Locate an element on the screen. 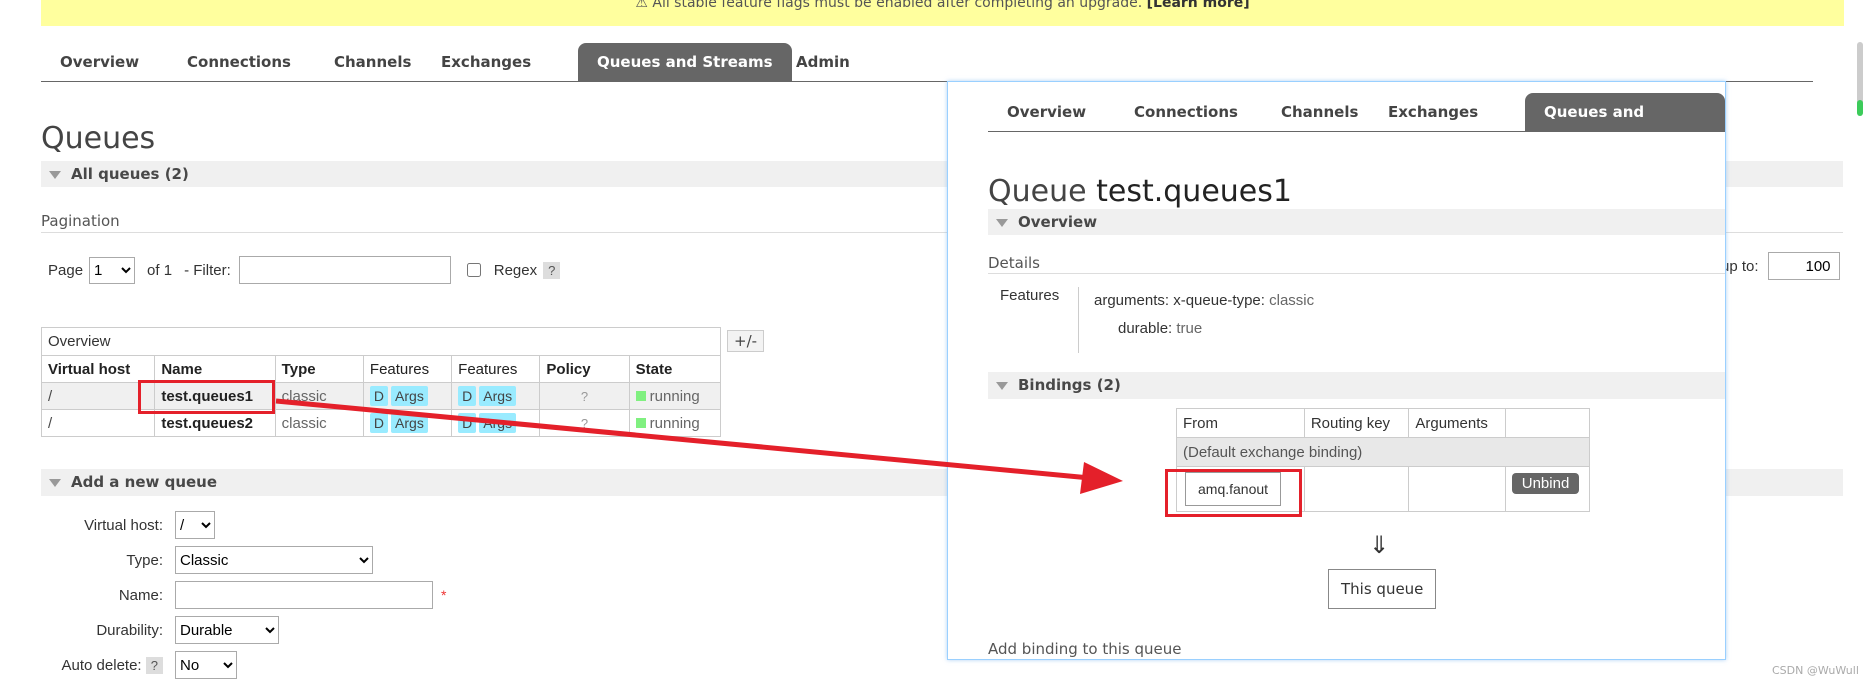  annotation-arrow-head is located at coordinates (1101, 478).